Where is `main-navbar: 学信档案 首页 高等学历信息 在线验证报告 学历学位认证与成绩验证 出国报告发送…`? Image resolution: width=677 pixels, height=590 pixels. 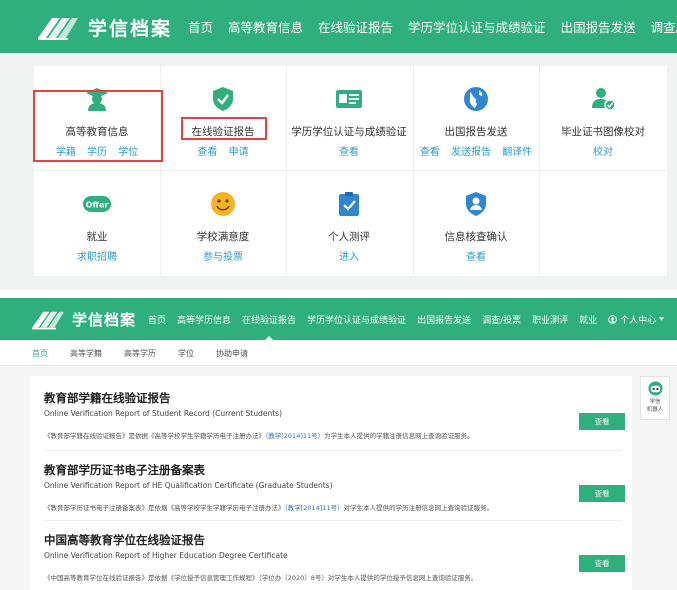
main-navbar: 学信档案 首页 高等学历信息 在线验证报告 学历学位认证与成绩验证 出国报告发送… is located at coordinates (338, 319).